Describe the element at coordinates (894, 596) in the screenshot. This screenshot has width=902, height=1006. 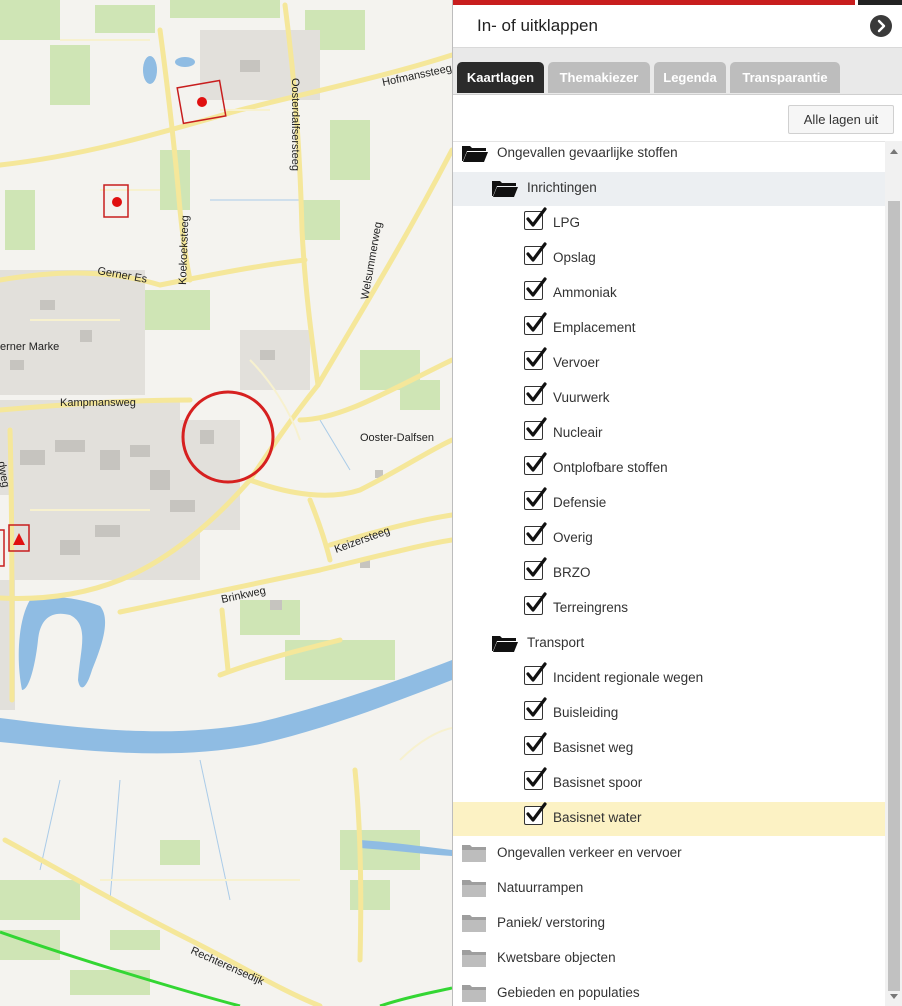
I see `scrollbar-thumb` at that location.